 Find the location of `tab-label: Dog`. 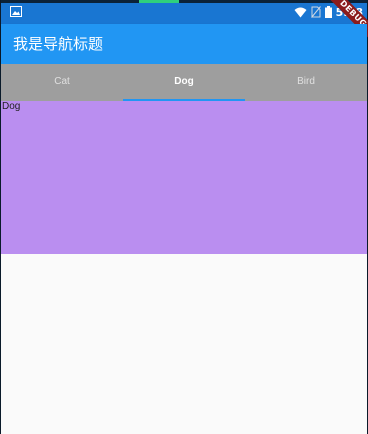

tab-label: Dog is located at coordinates (184, 81).